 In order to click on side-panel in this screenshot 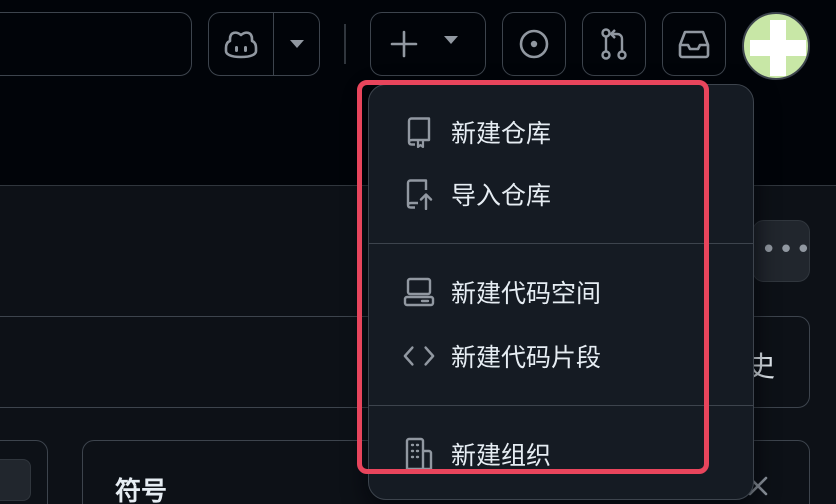, I will do `click(24, 472)`.